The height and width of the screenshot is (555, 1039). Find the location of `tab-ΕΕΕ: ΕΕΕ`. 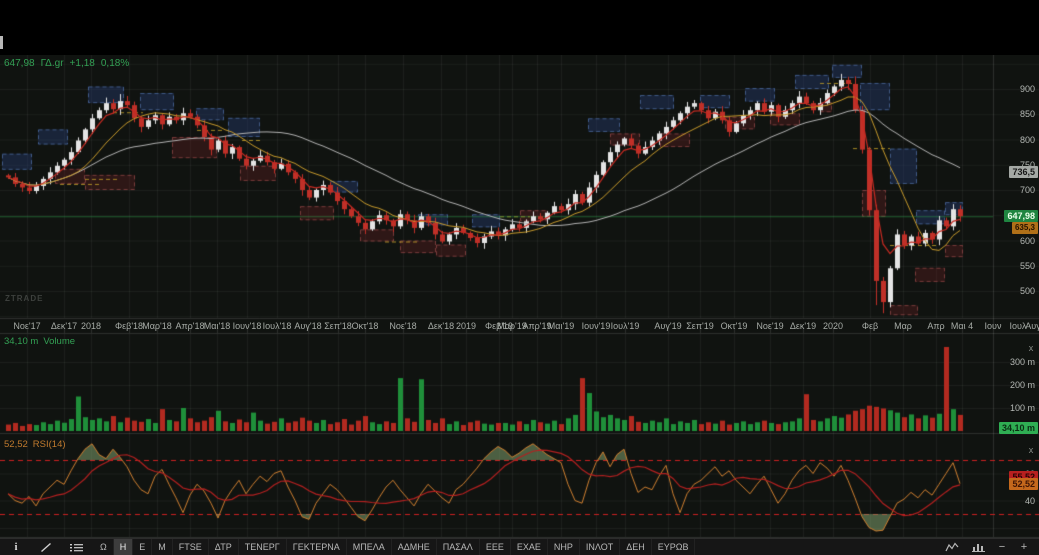

tab-ΕΕΕ: ΕΕΕ is located at coordinates (495, 547).